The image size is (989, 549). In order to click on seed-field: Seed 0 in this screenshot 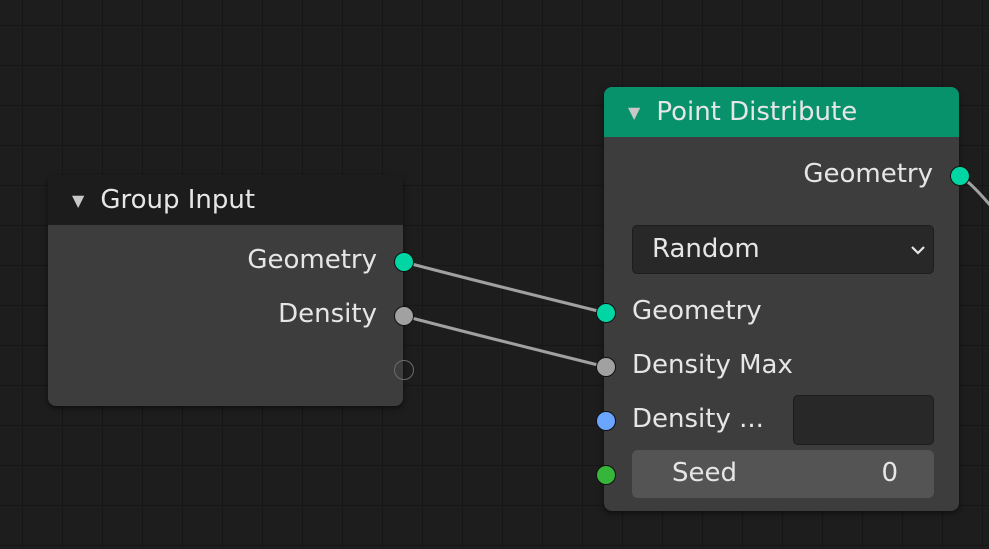, I will do `click(783, 474)`.